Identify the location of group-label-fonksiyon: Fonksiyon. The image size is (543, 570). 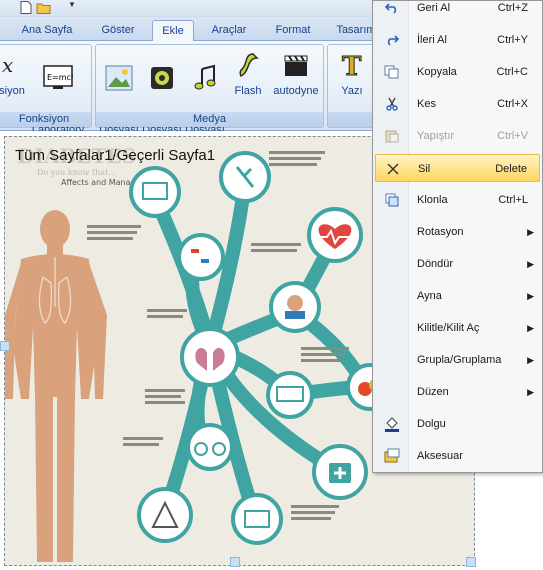
(45, 119).